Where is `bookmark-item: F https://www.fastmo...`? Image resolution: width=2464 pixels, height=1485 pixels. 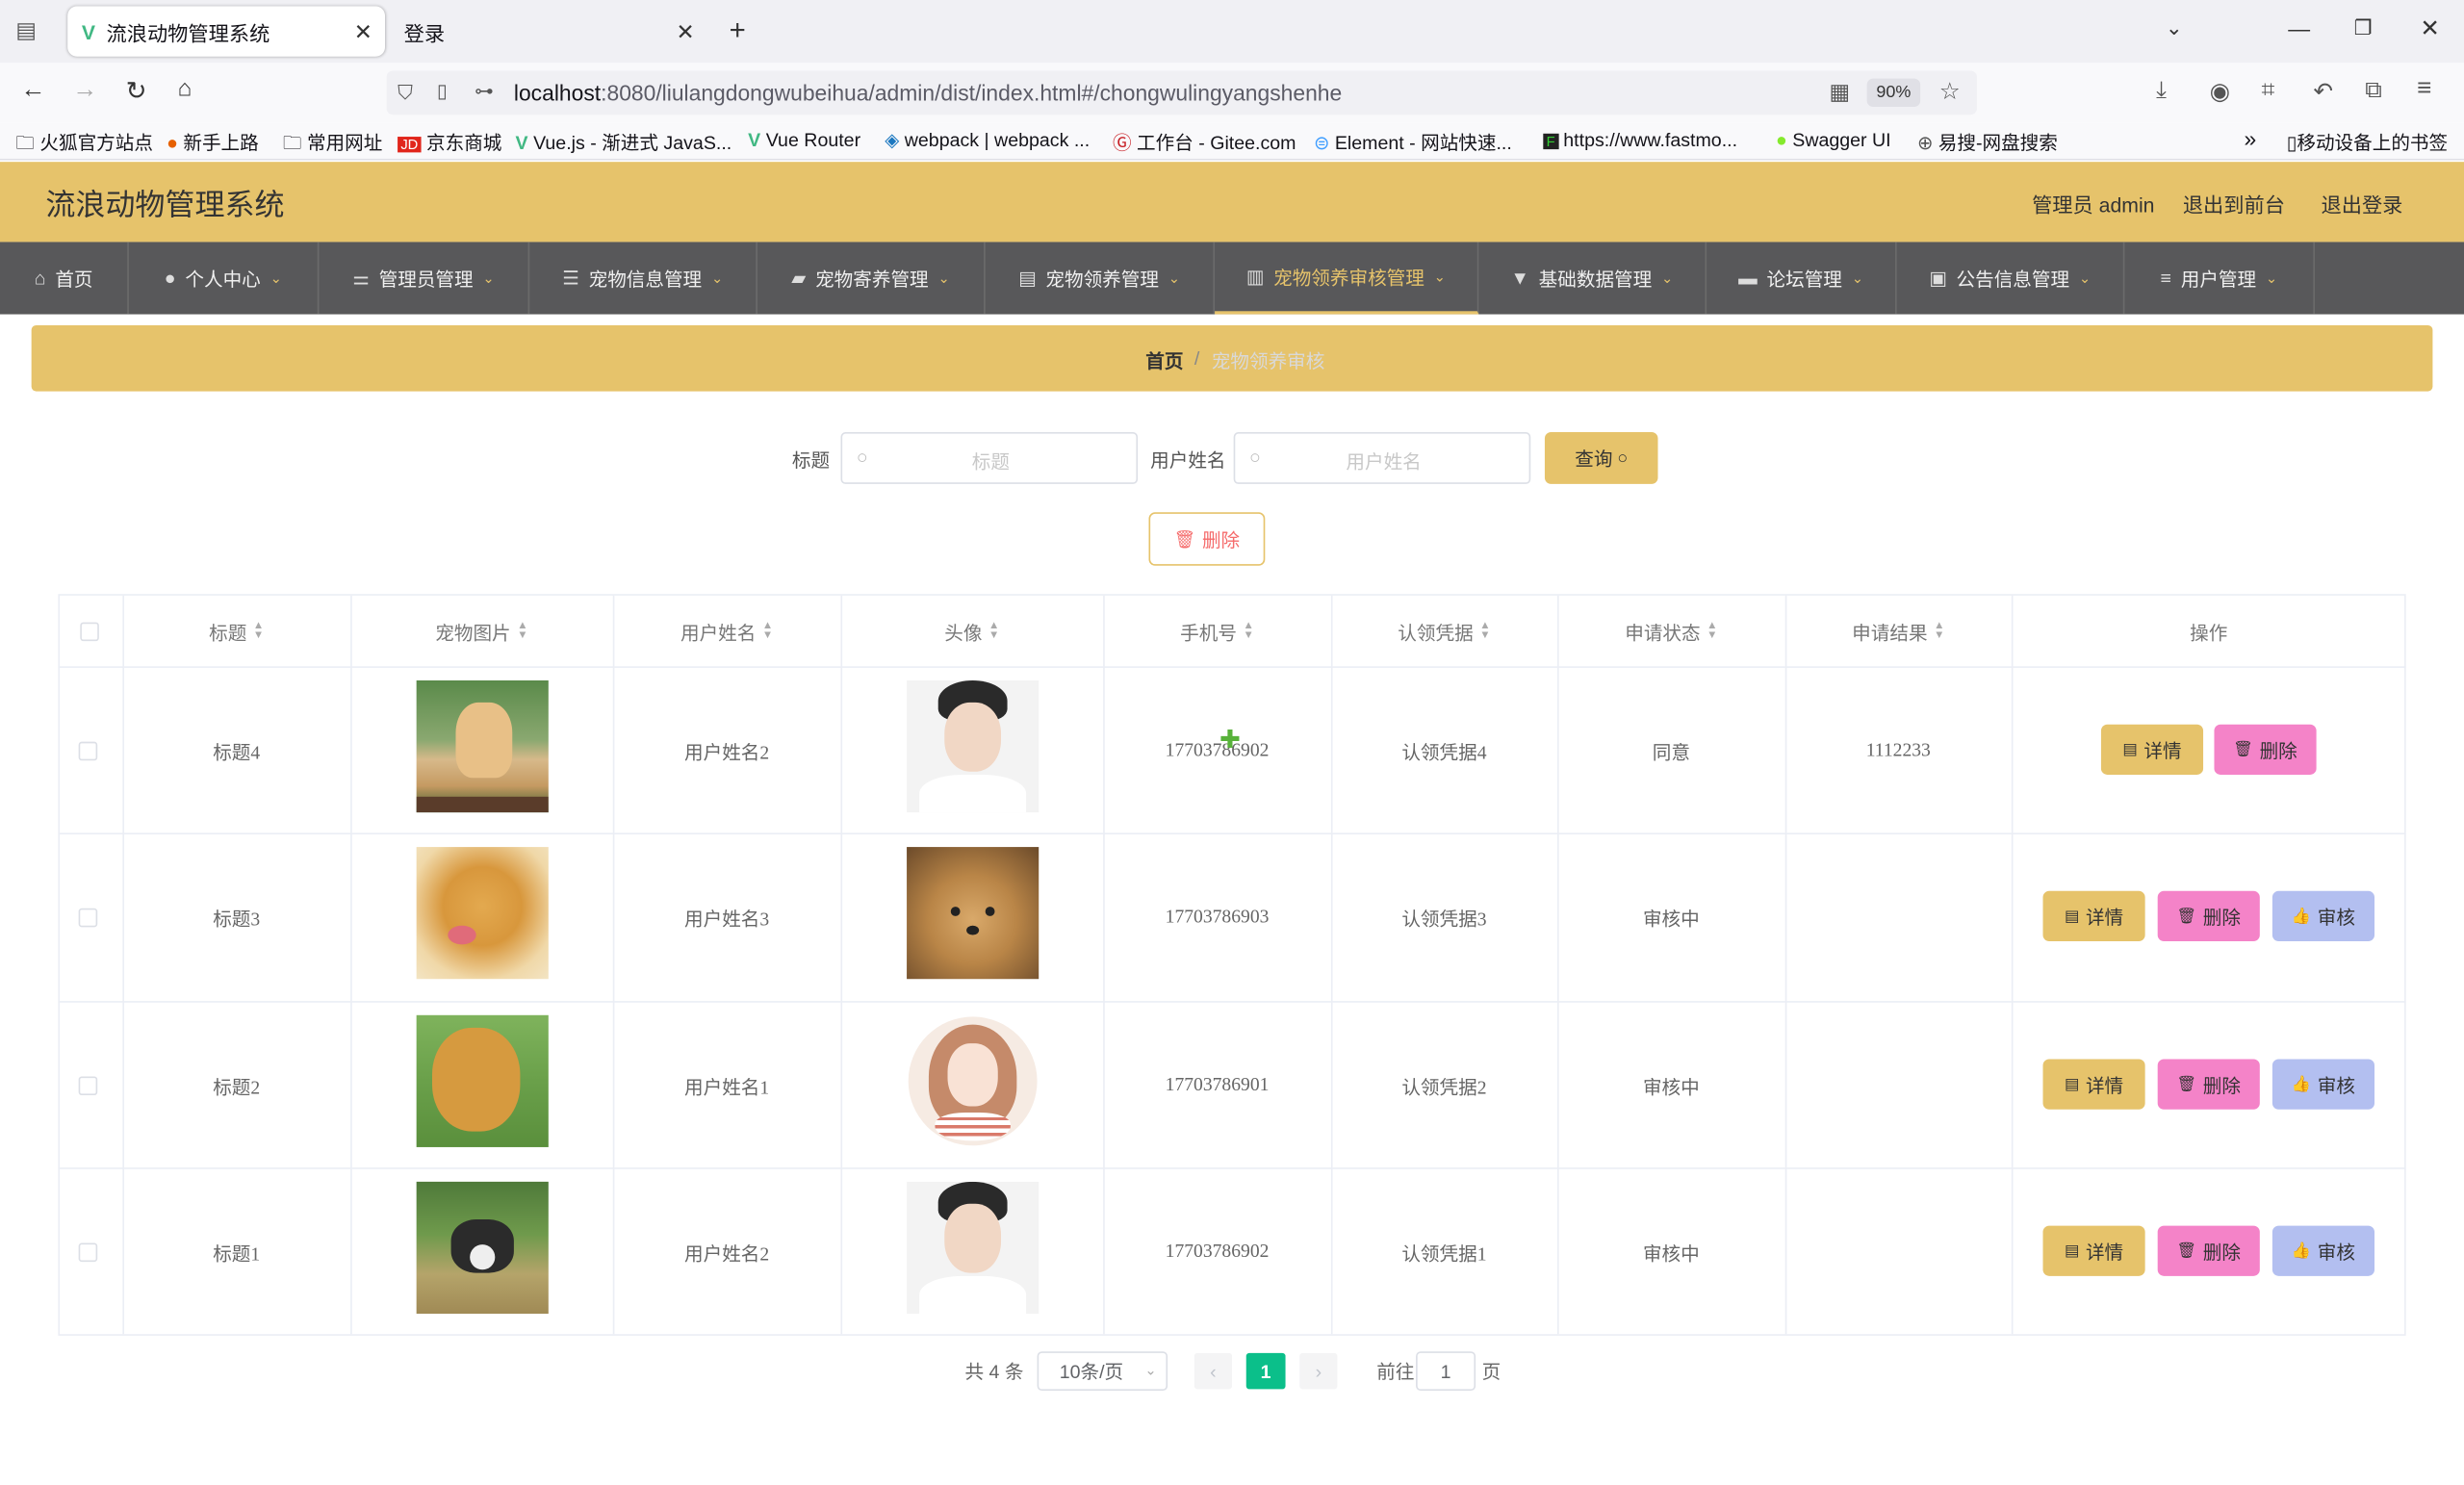
bookmark-item: F https://www.fastmo... is located at coordinates (1640, 140).